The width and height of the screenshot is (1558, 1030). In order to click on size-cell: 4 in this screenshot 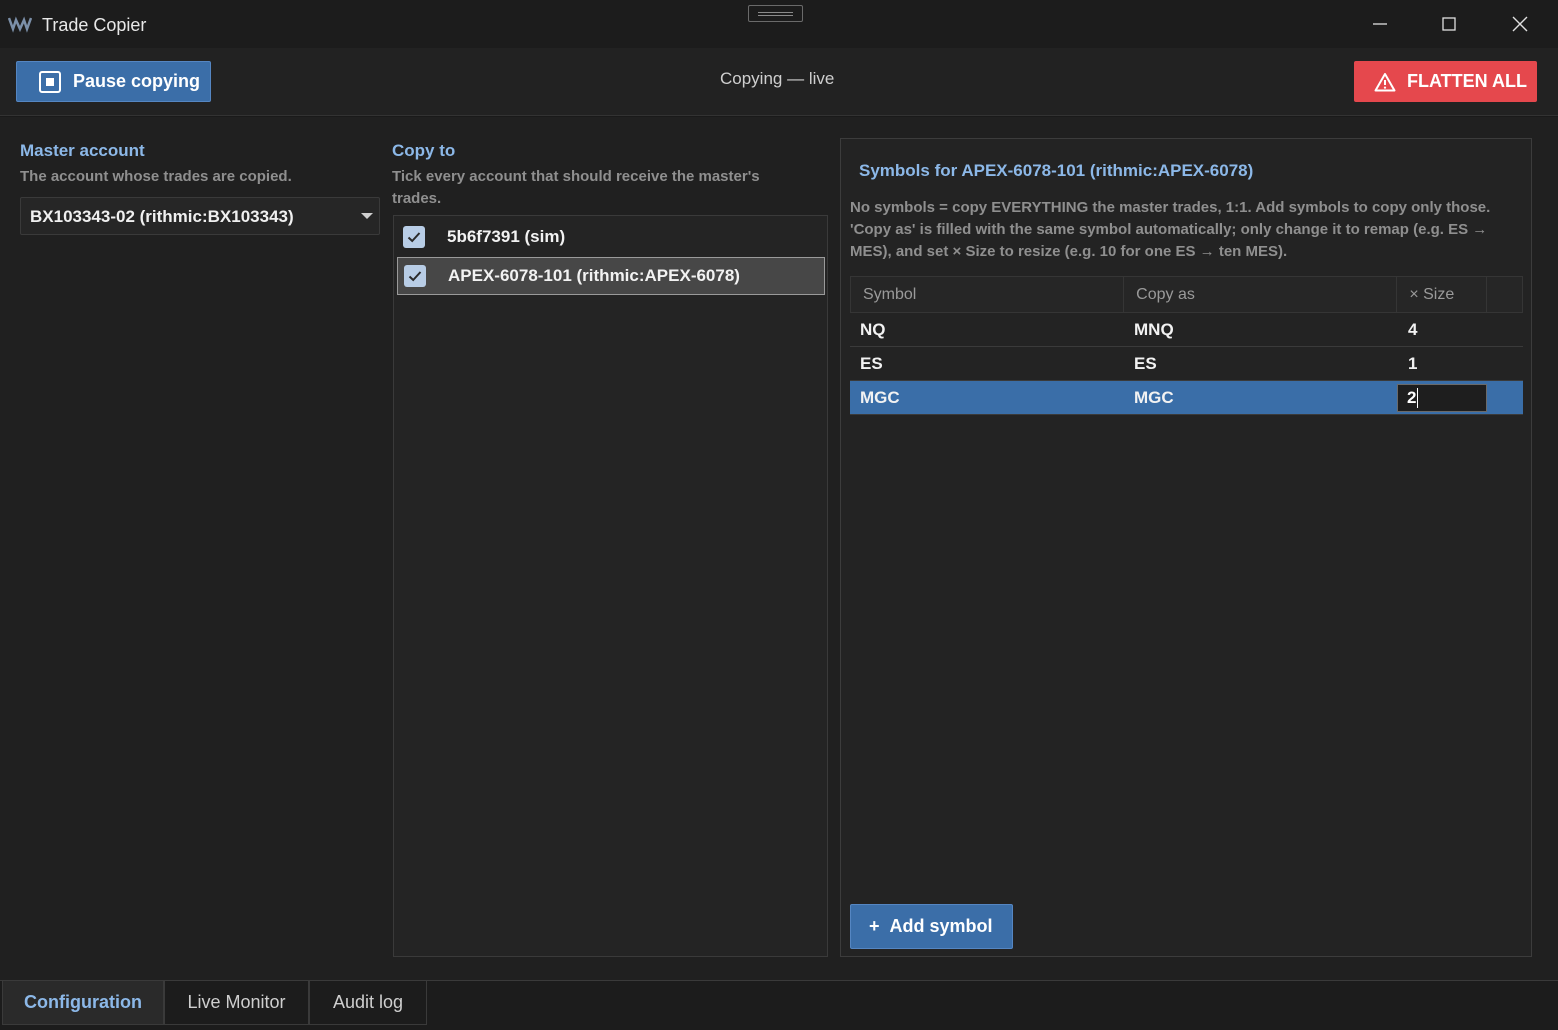, I will do `click(1443, 329)`.